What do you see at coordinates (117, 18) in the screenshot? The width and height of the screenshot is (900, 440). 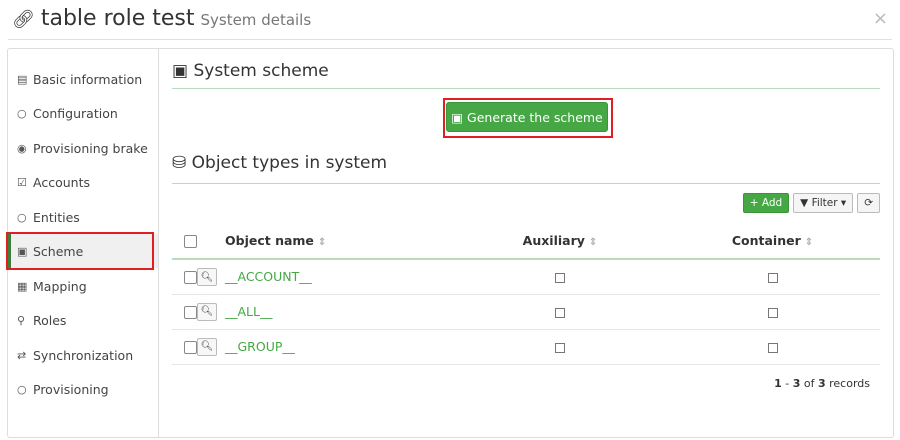 I see `page-title: table role test` at bounding box center [117, 18].